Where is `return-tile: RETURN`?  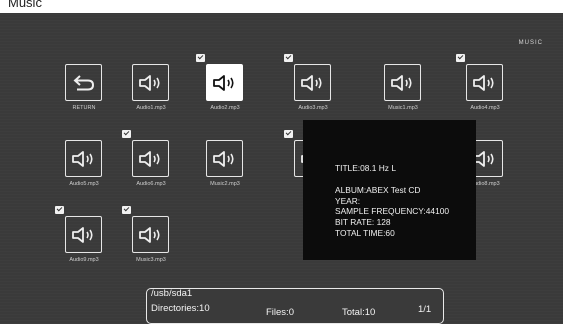 return-tile: RETURN is located at coordinates (84, 90).